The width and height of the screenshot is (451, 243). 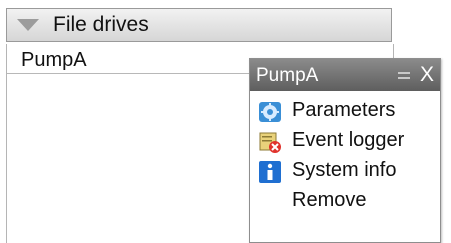 I want to click on info-icon, so click(x=270, y=172).